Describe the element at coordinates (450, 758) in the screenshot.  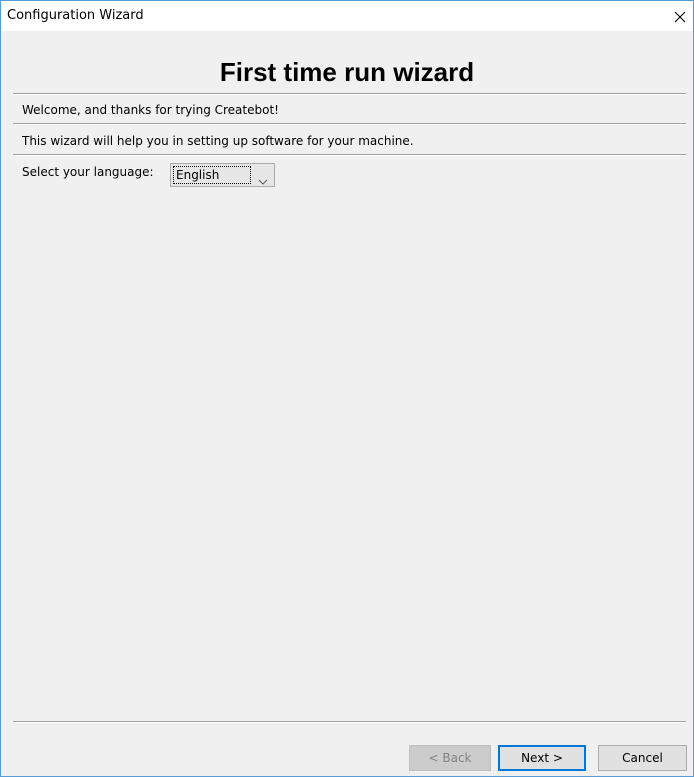
I see `back-button: < Back` at that location.